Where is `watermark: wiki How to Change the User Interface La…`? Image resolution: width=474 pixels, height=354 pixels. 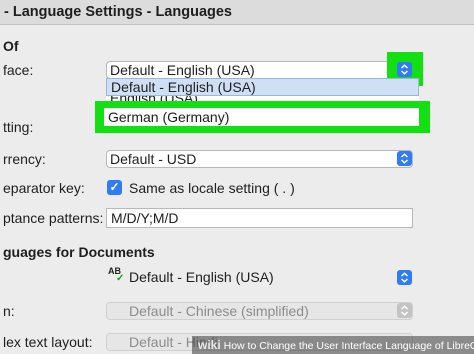
watermark: wiki How to Change the User Interface La… is located at coordinates (333, 345).